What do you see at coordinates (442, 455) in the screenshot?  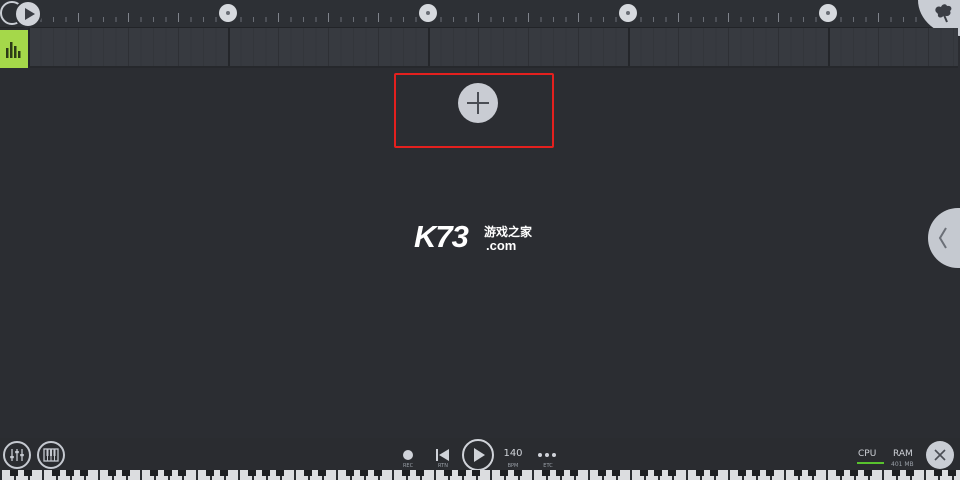 I see `skip-back-icon` at bounding box center [442, 455].